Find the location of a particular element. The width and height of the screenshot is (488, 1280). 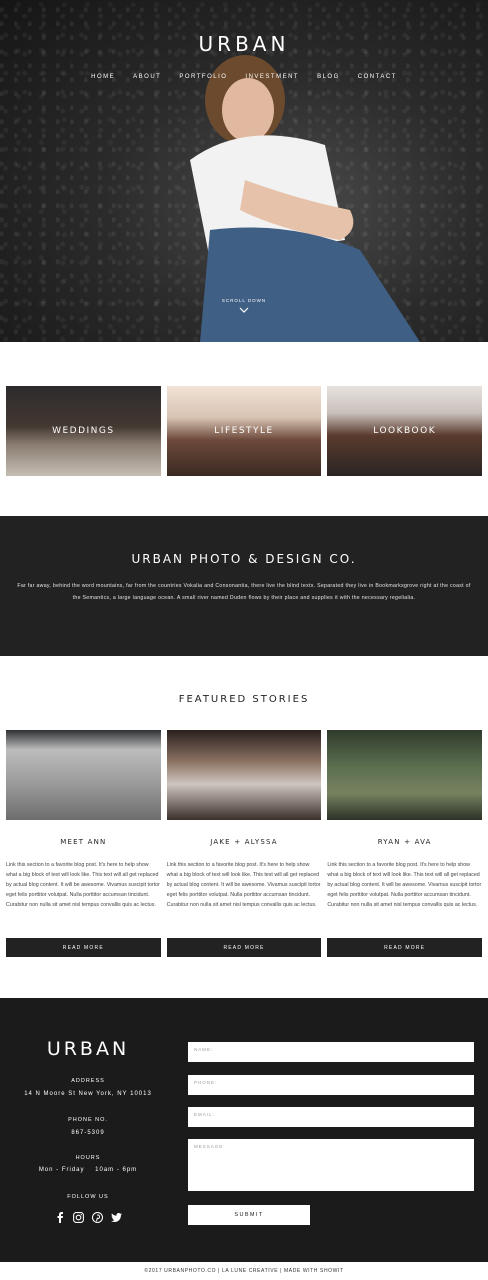

twitter-icon is located at coordinates (116, 1217).